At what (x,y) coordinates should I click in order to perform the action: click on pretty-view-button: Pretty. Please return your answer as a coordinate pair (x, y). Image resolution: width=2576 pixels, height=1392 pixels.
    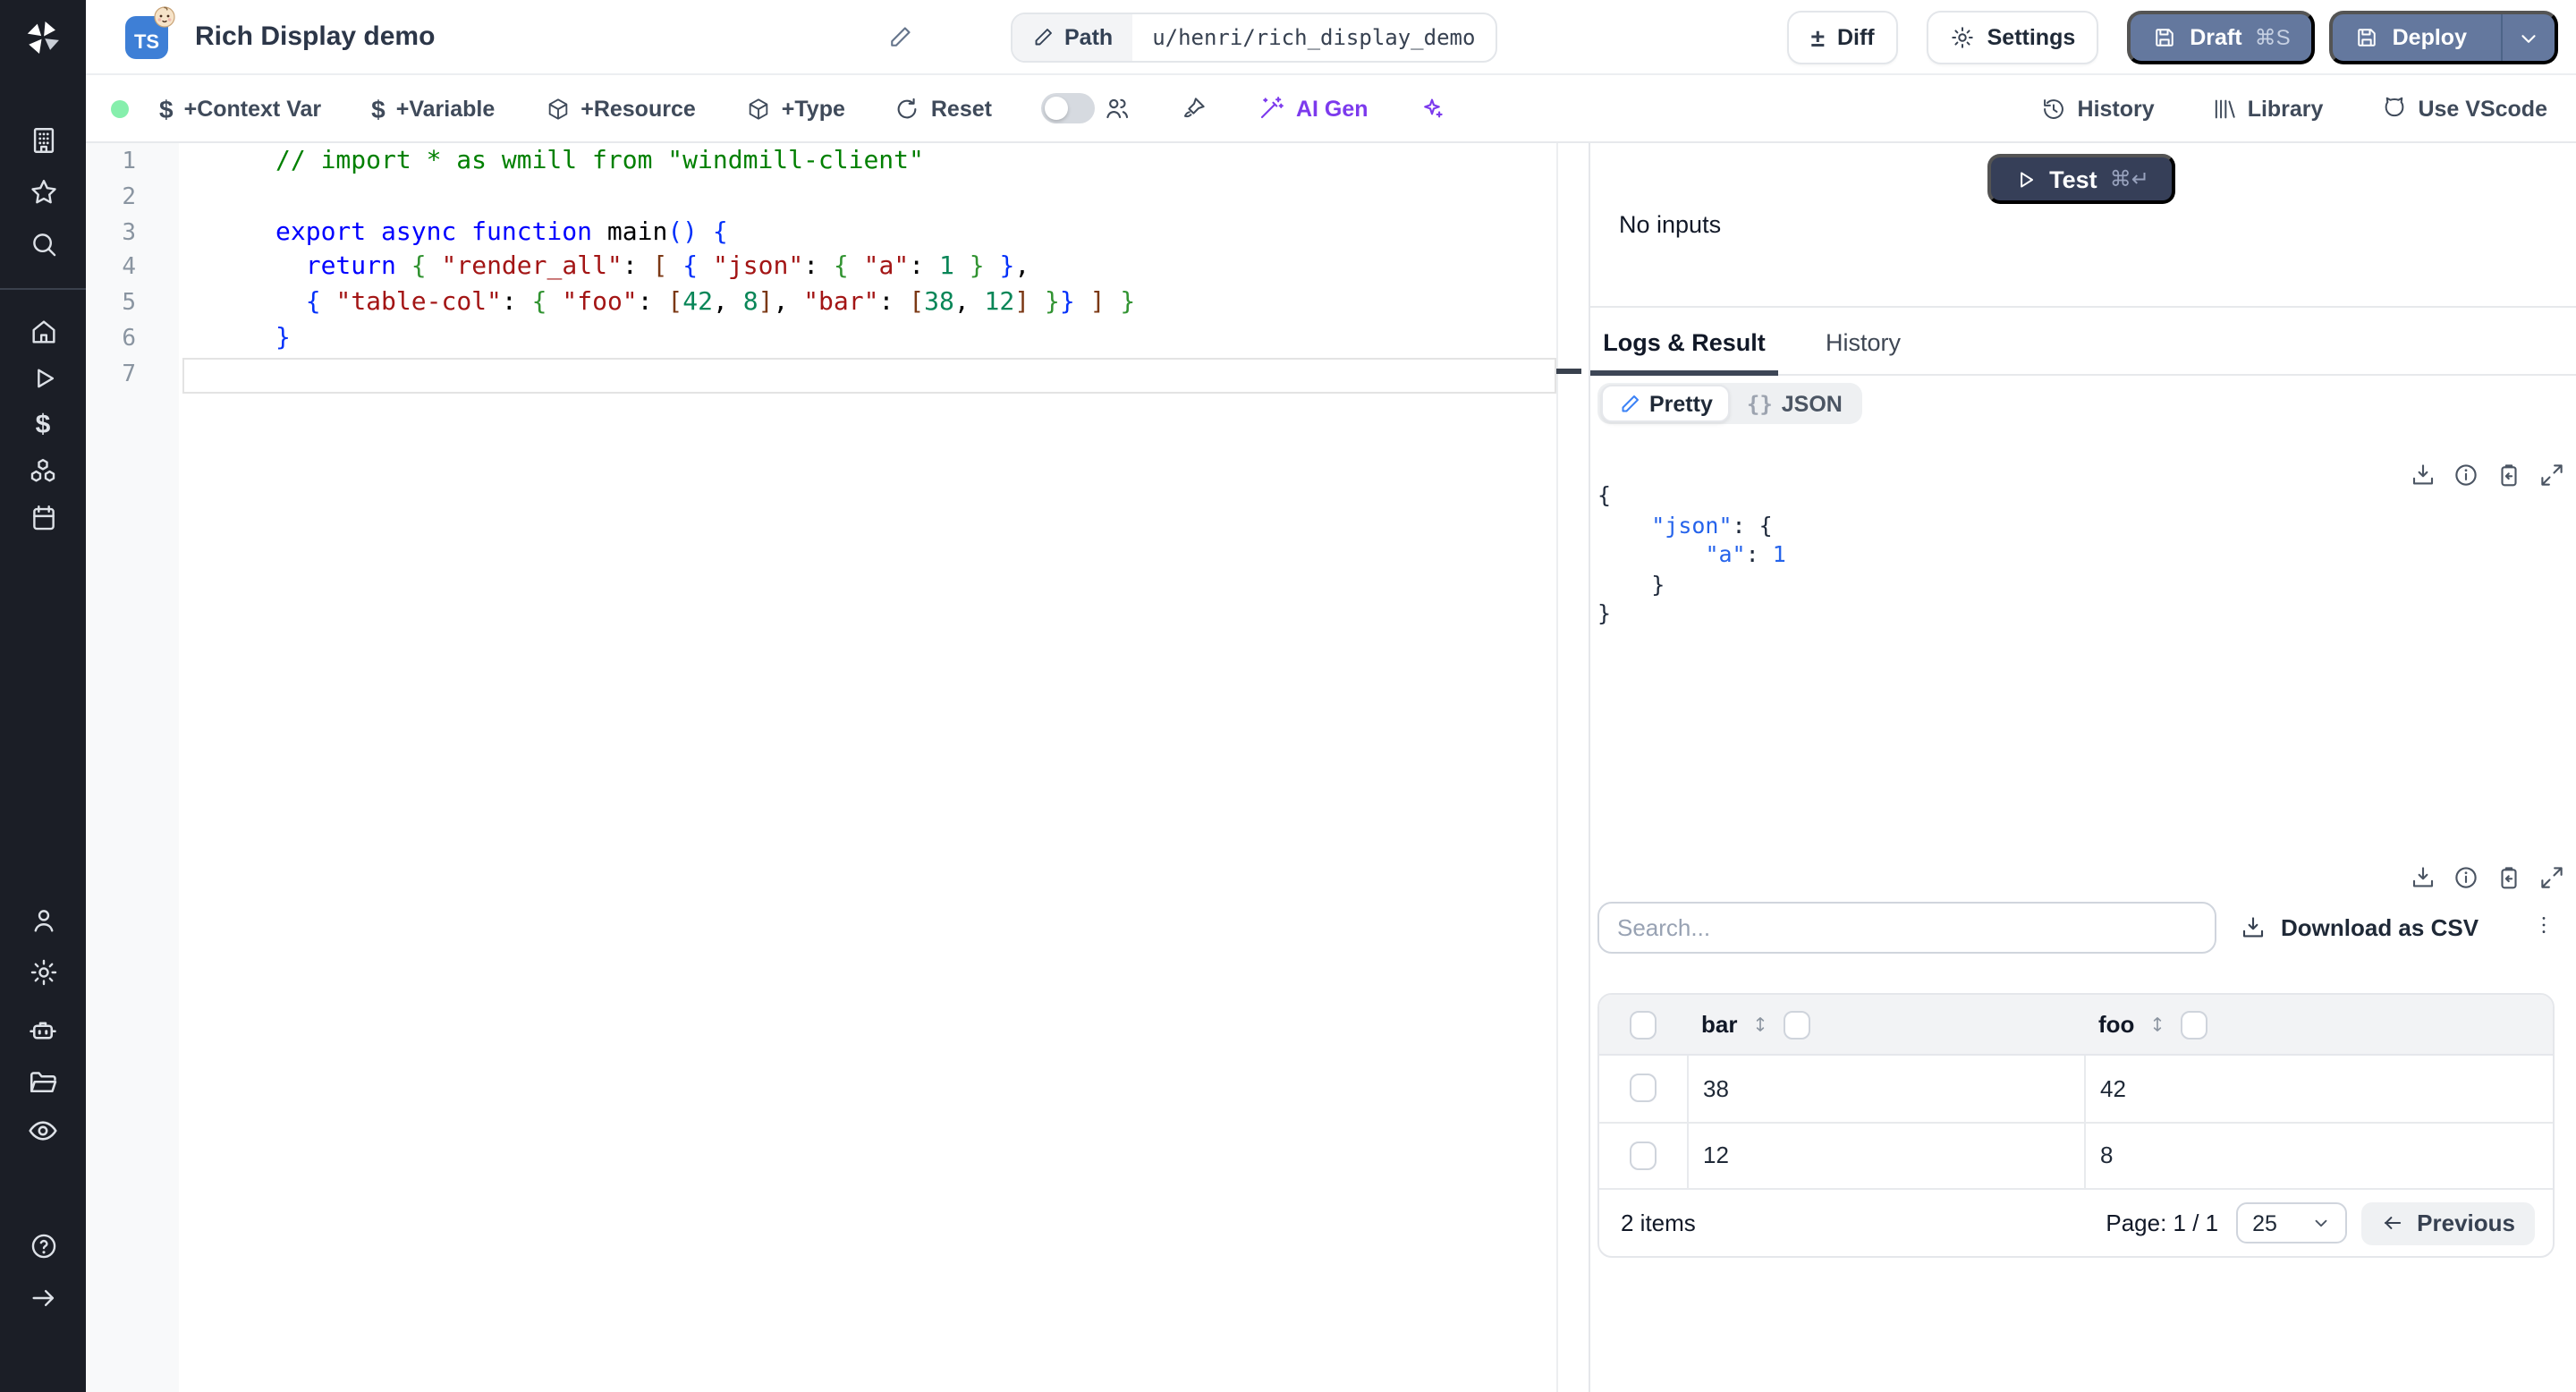
    Looking at the image, I should click on (1666, 403).